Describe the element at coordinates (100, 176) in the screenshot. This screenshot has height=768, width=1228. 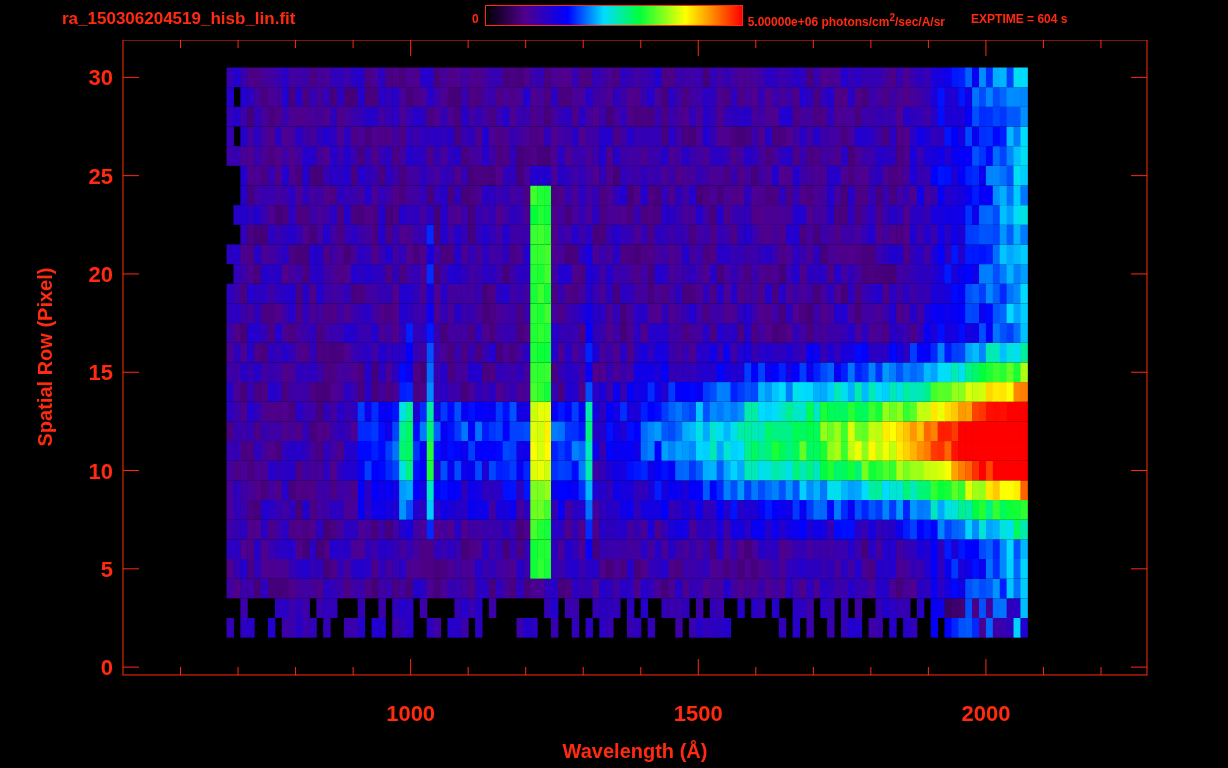
I see `y-tick-label: 25` at that location.